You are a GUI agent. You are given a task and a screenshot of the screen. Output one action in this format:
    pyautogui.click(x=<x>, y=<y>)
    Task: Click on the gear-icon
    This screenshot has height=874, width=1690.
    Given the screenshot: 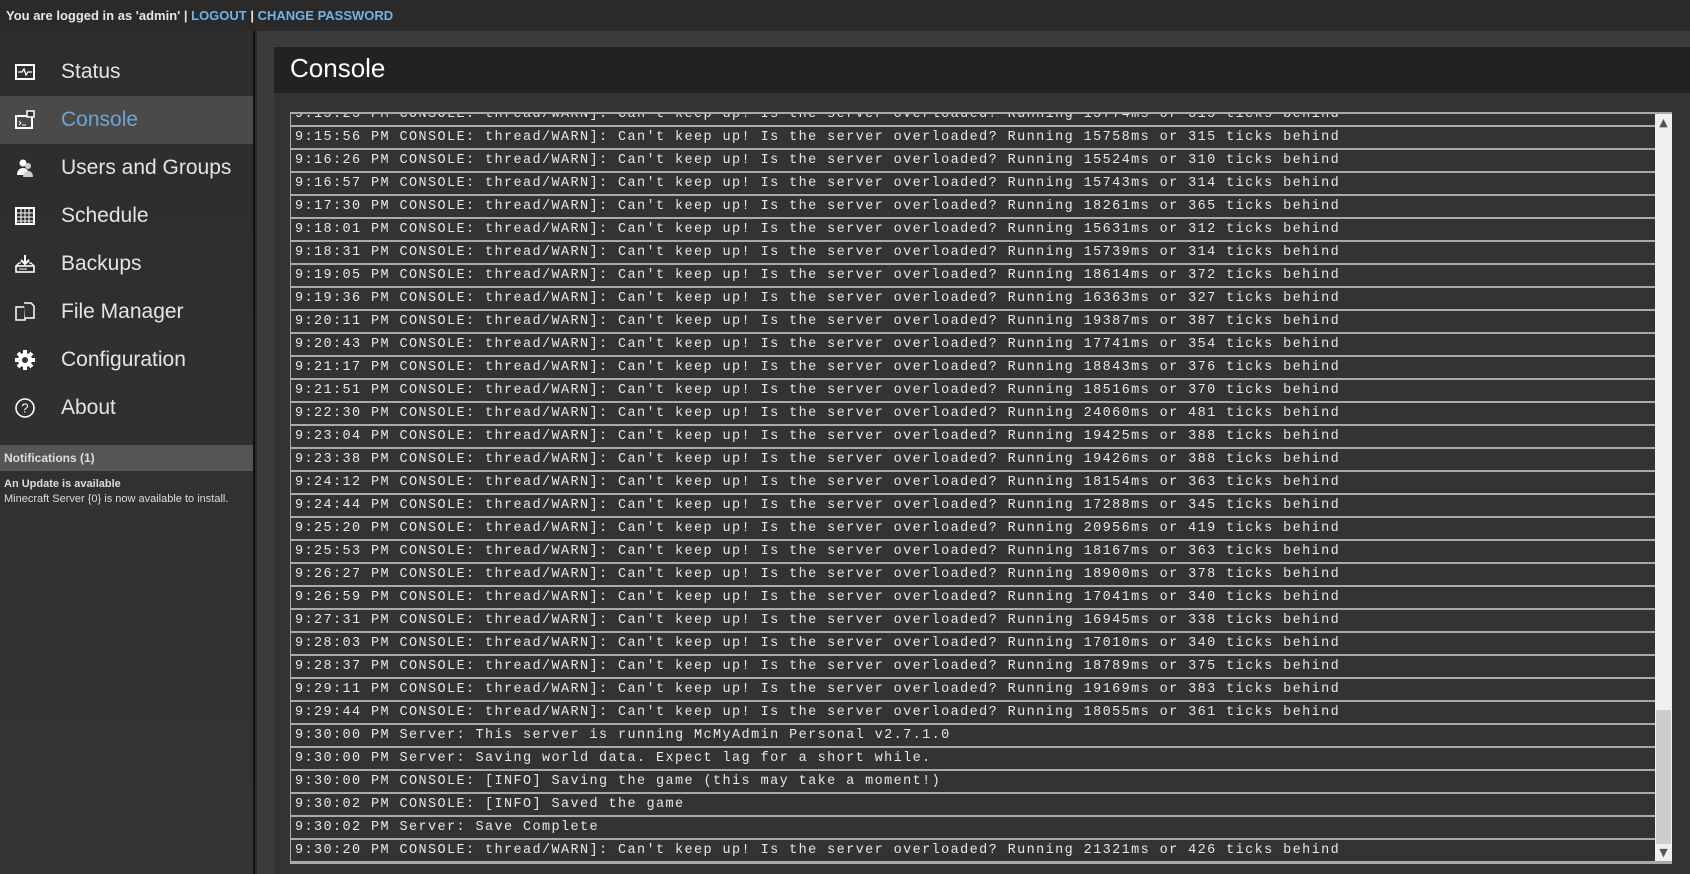 What is the action you would take?
    pyautogui.click(x=25, y=360)
    